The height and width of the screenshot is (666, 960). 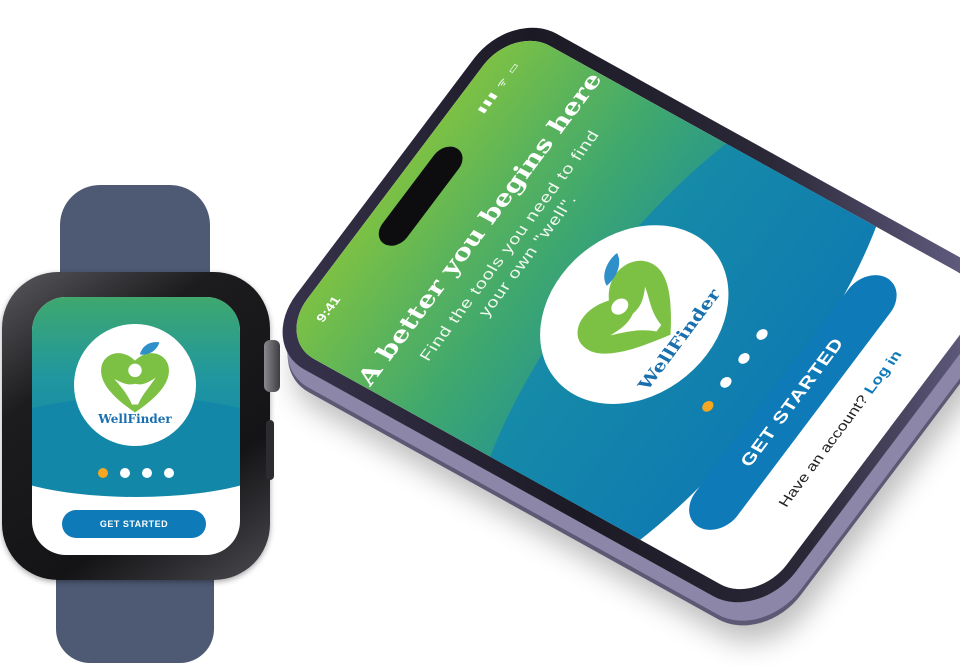 What do you see at coordinates (883, 372) in the screenshot?
I see `login-link: Log in` at bounding box center [883, 372].